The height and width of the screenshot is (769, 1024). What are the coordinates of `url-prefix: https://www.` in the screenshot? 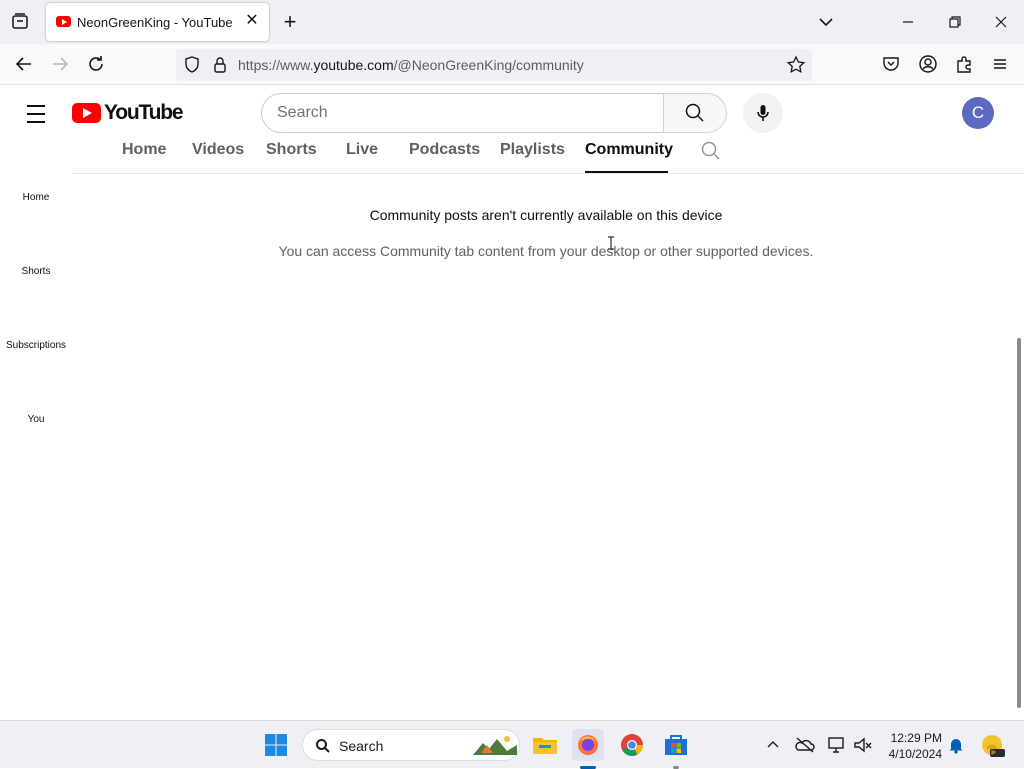 It's located at (276, 65).